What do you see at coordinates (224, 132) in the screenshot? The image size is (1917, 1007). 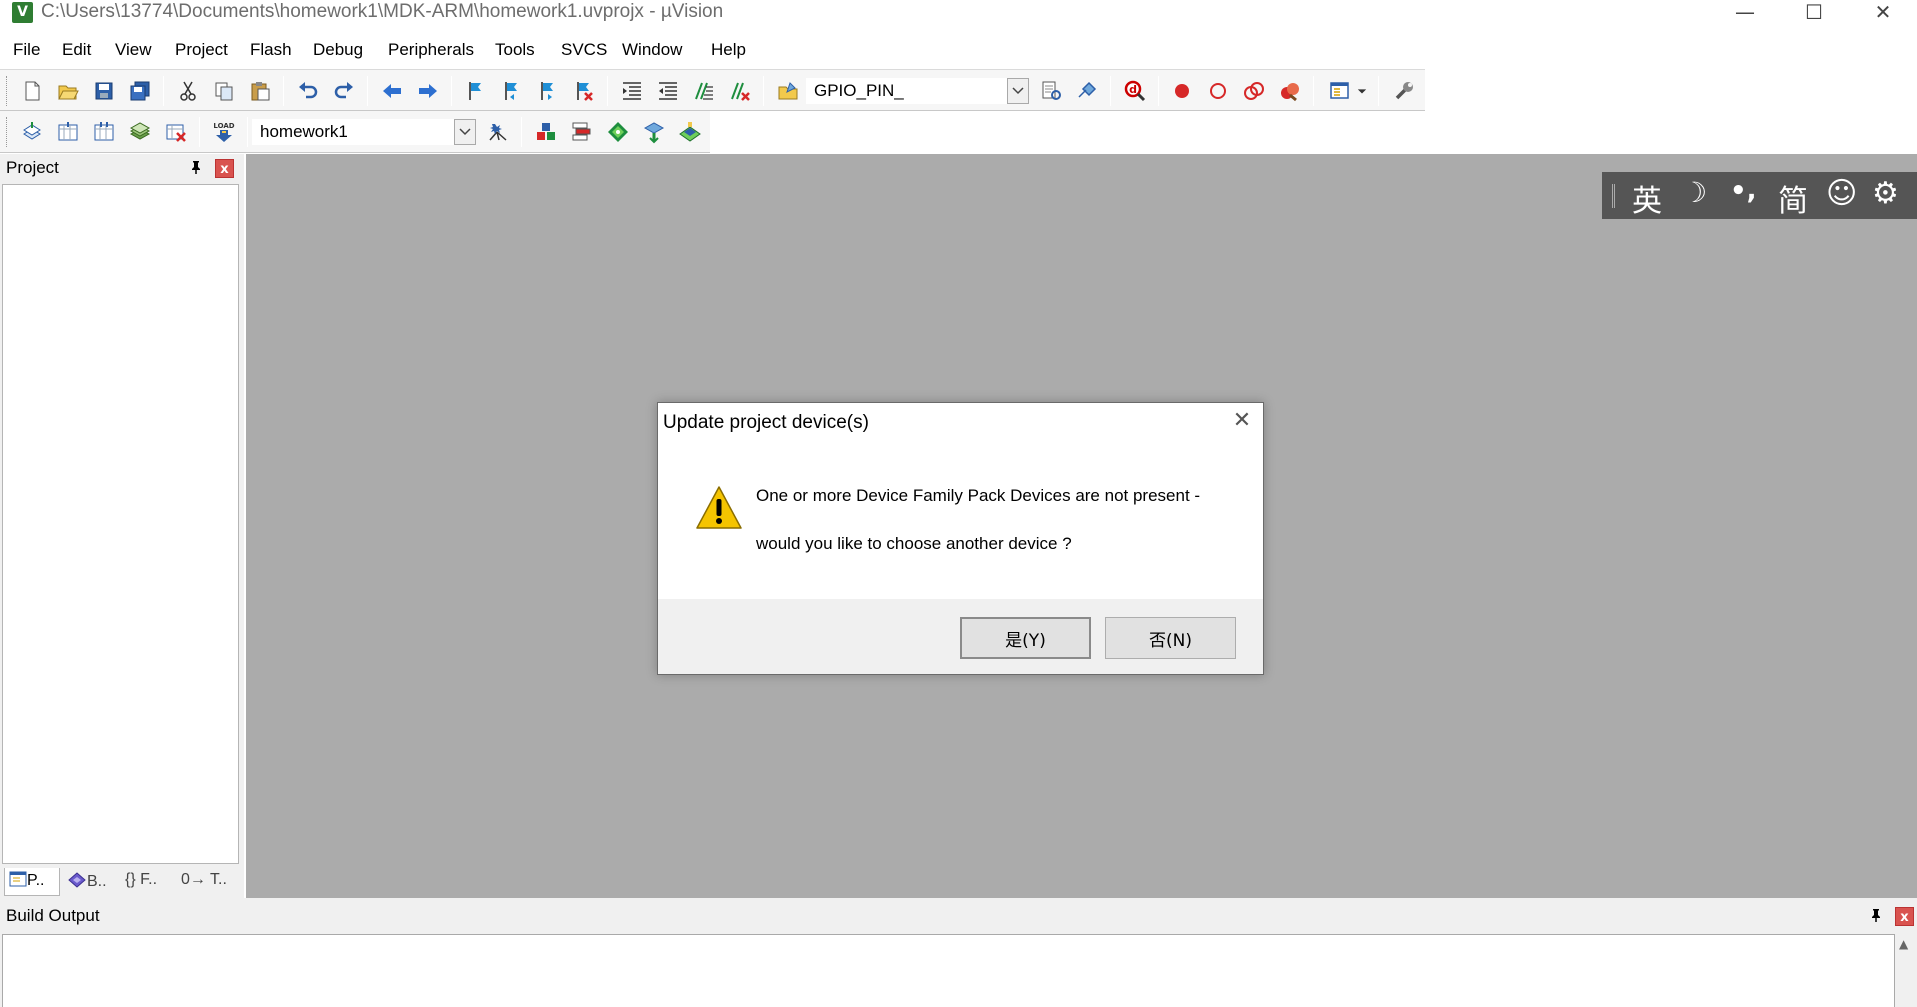 I see `download-load-icon: LOAD` at bounding box center [224, 132].